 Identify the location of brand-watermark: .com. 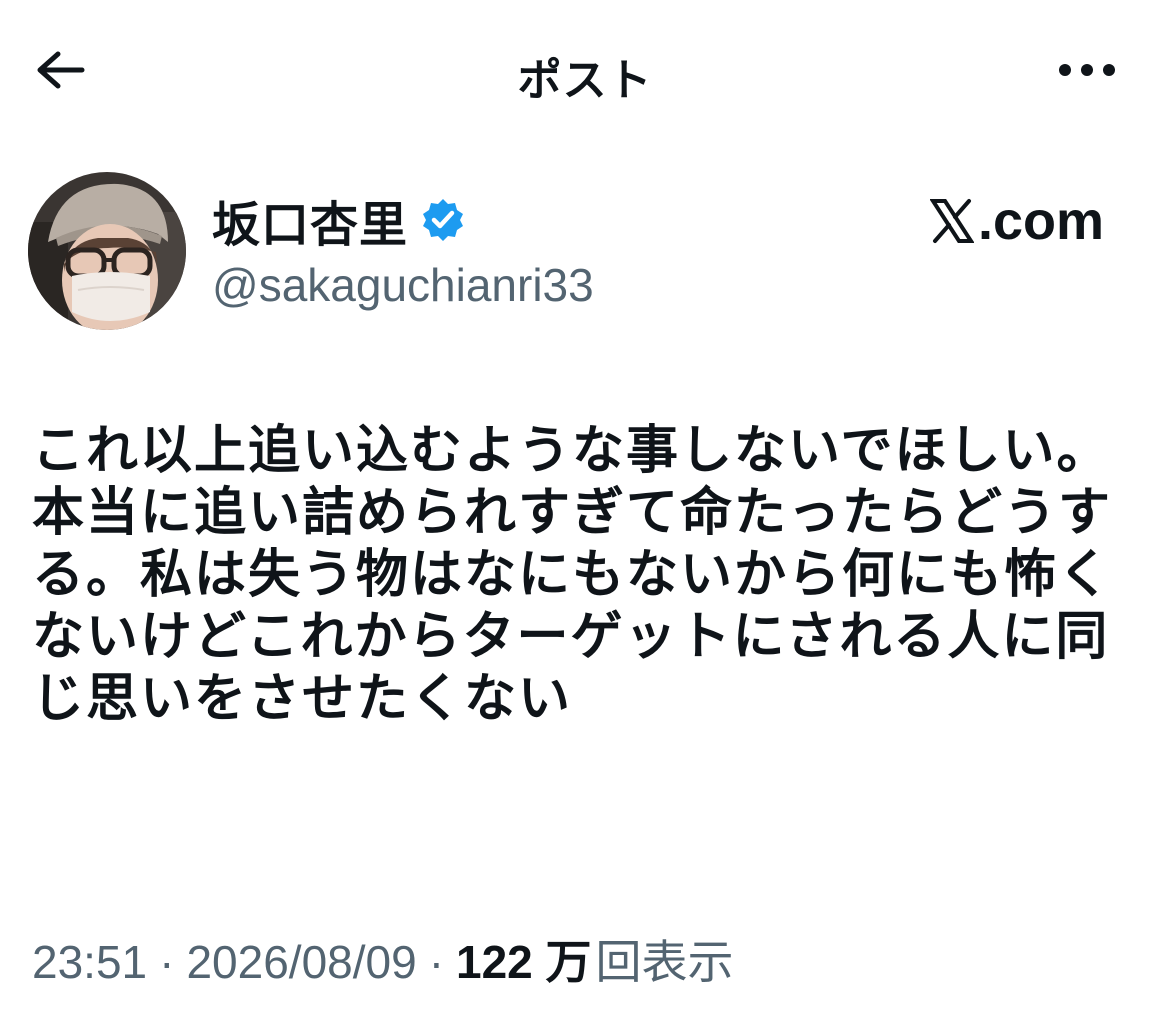
(1016, 221).